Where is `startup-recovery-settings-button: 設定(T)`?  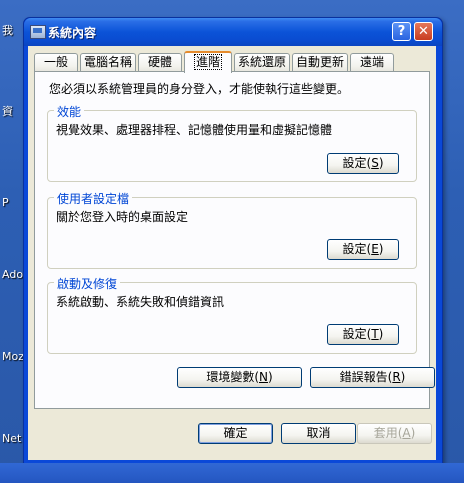
startup-recovery-settings-button: 設定(T) is located at coordinates (363, 334).